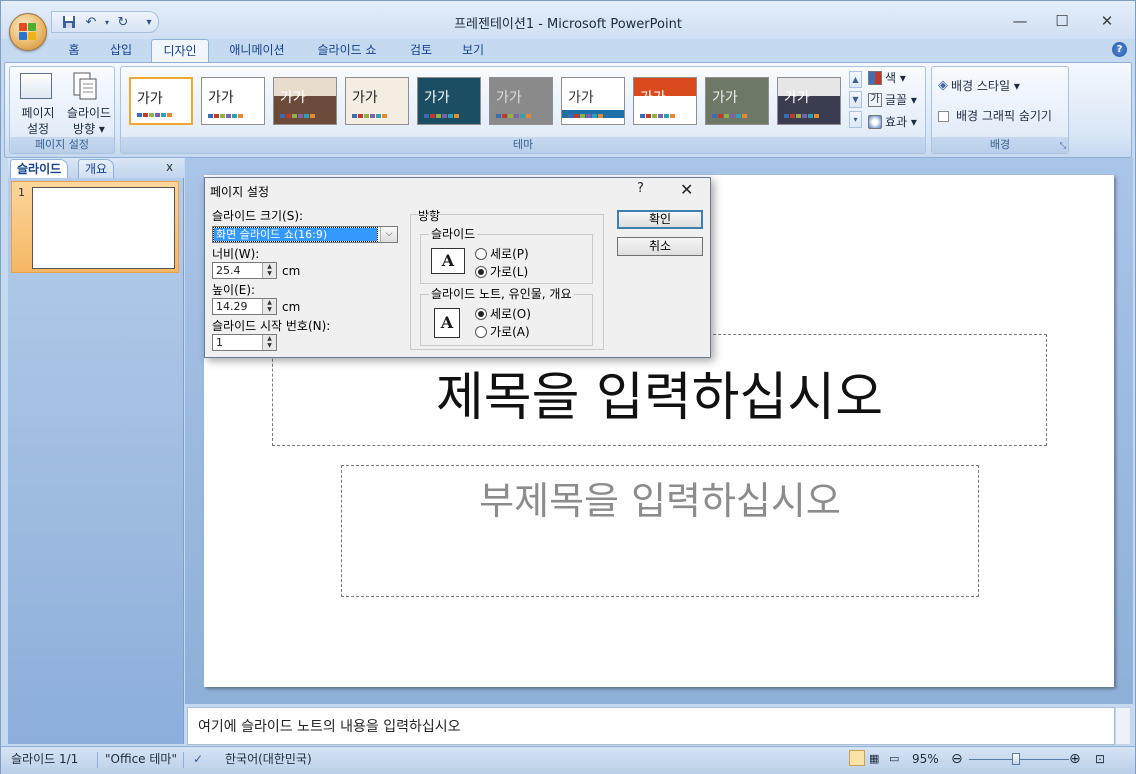 The image size is (1136, 774). What do you see at coordinates (892, 122) in the screenshot?
I see `theme-effects-button: 효과 ▾` at bounding box center [892, 122].